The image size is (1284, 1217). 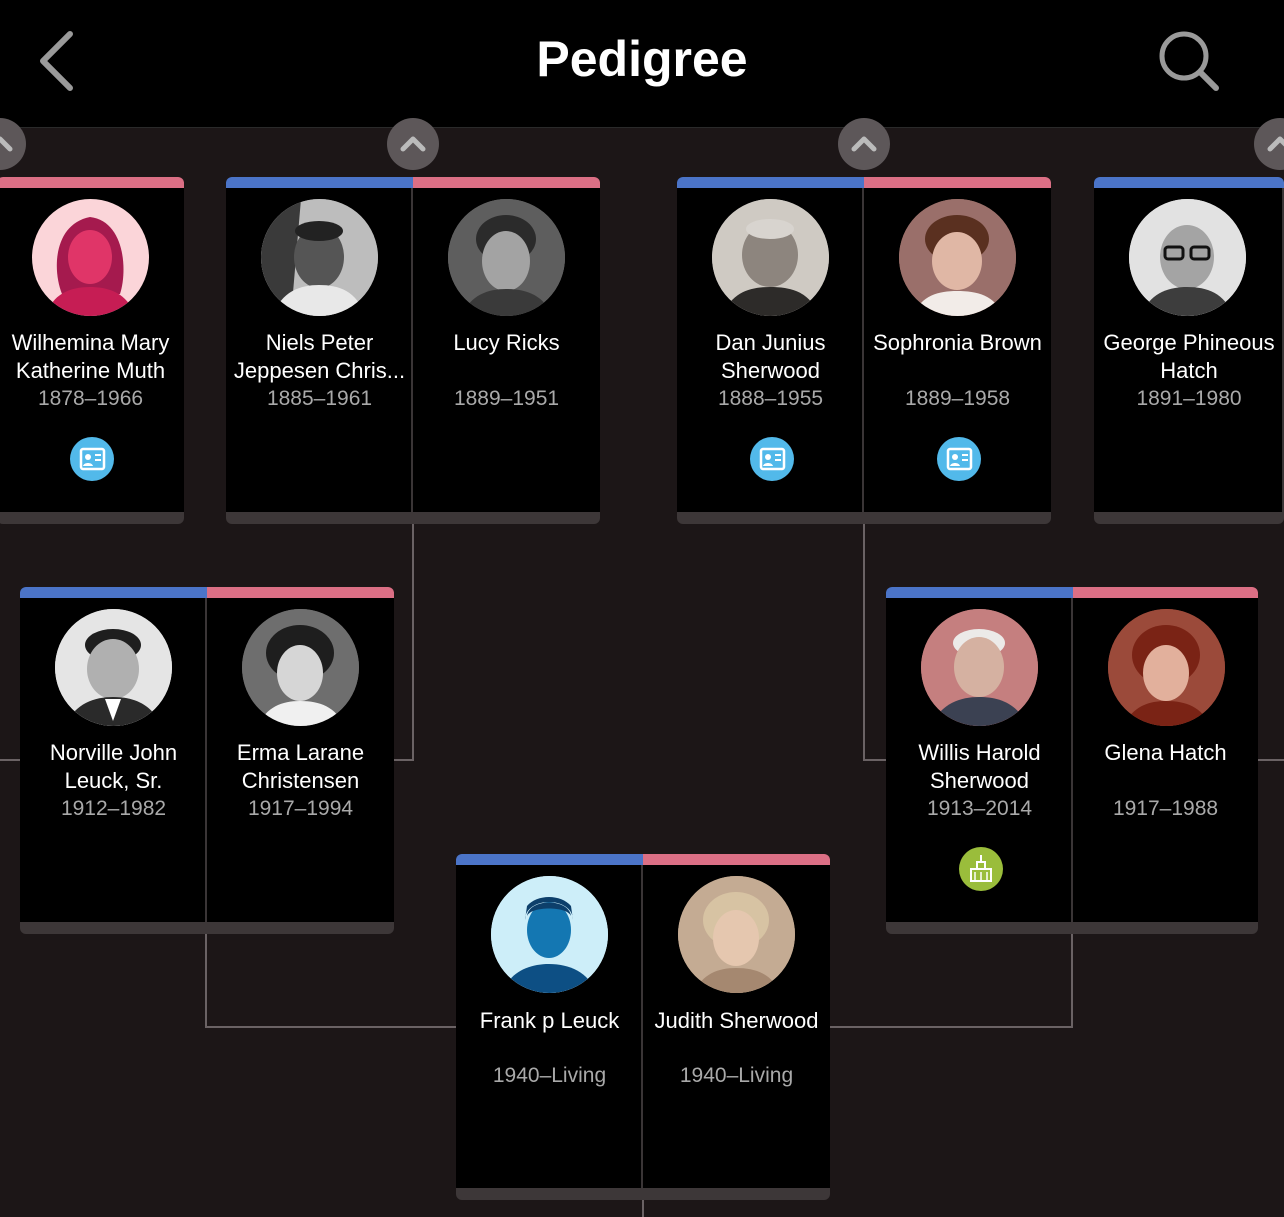 What do you see at coordinates (90, 398) in the screenshot?
I see `life-dates: 1878–1966` at bounding box center [90, 398].